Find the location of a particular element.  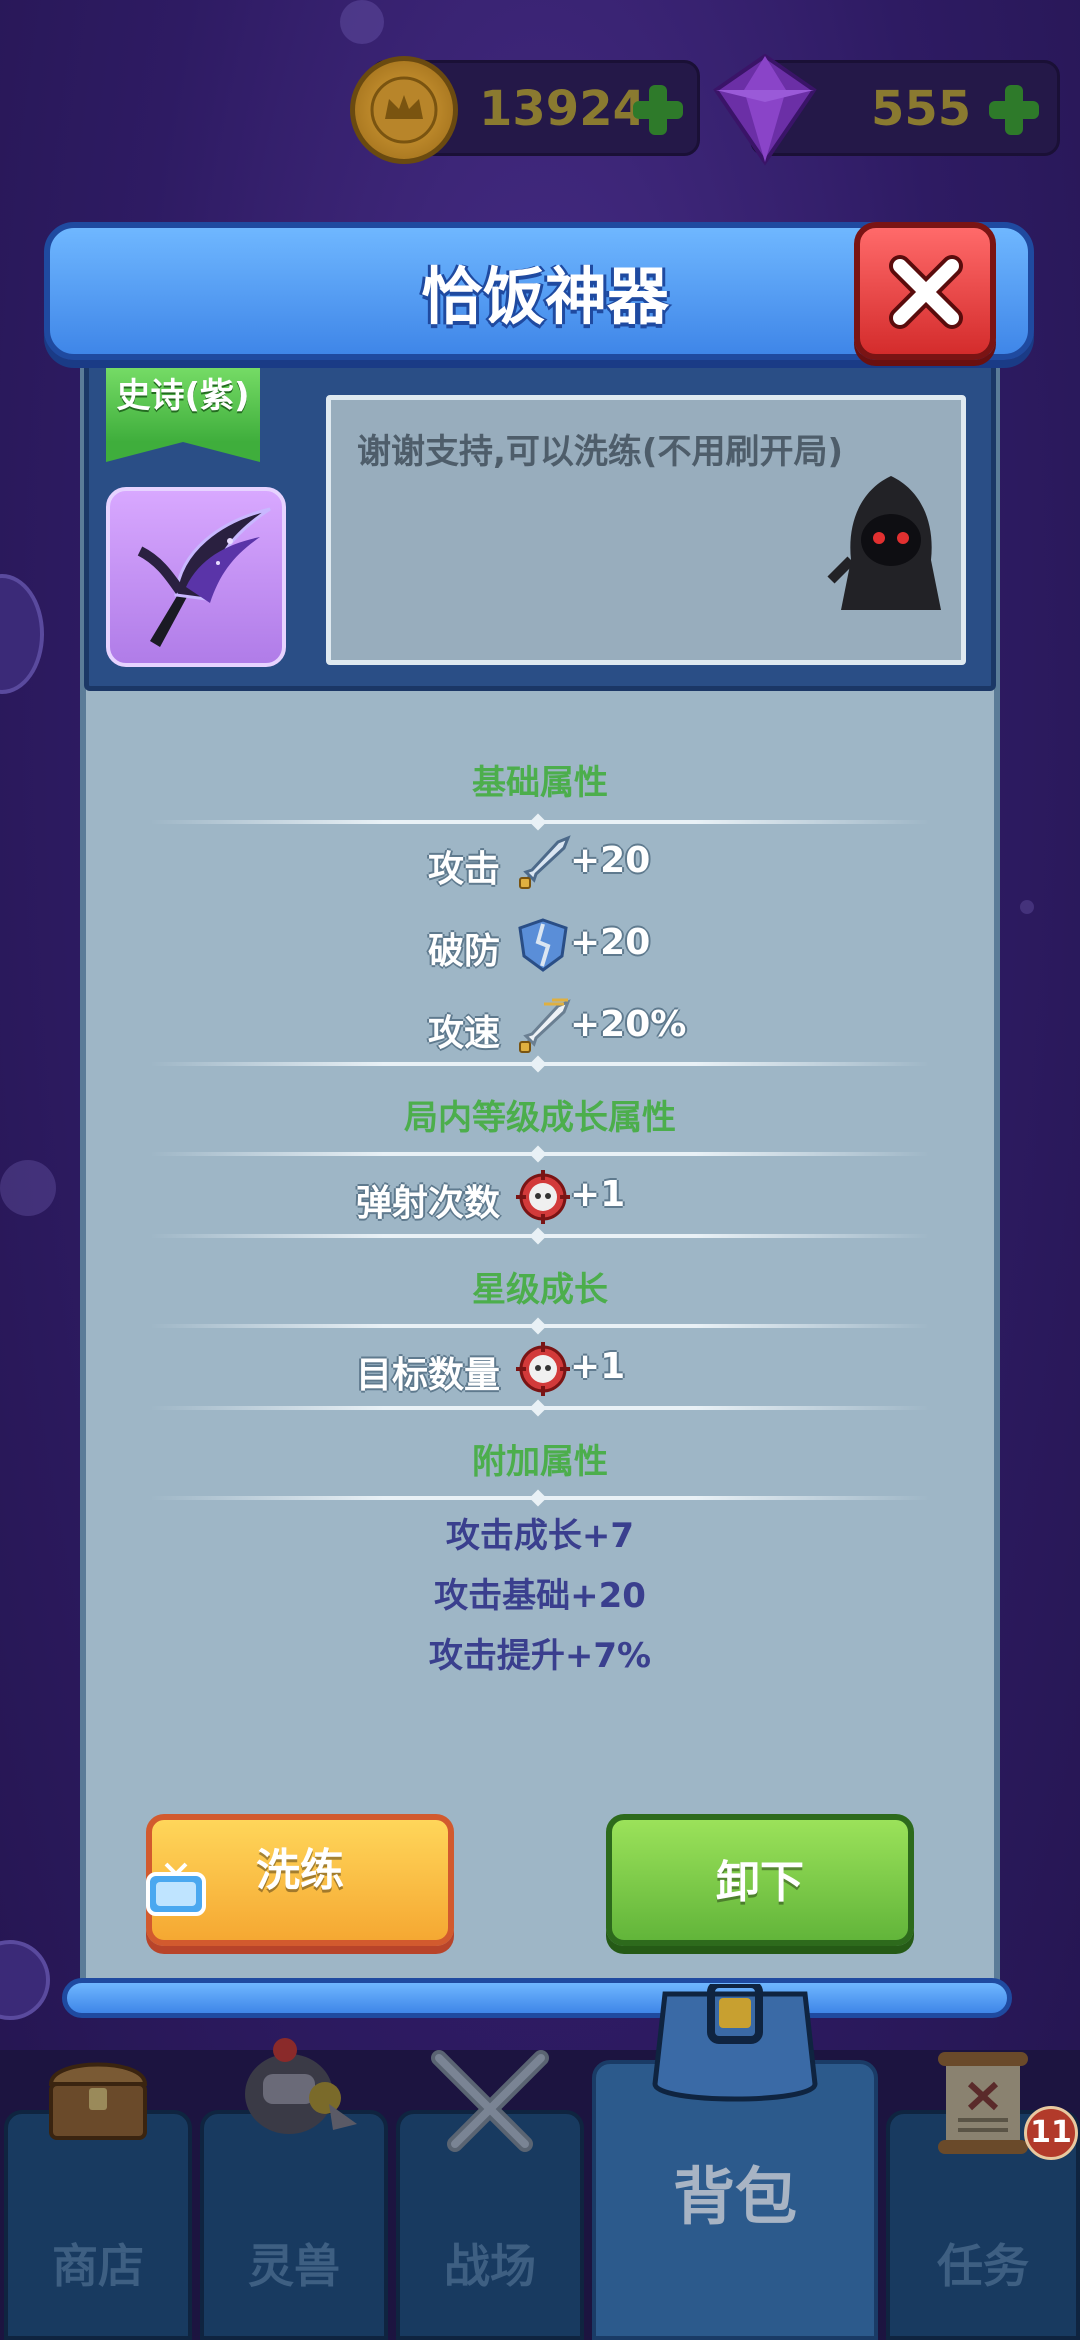

unequip-label: 卸下 is located at coordinates (760, 1882).